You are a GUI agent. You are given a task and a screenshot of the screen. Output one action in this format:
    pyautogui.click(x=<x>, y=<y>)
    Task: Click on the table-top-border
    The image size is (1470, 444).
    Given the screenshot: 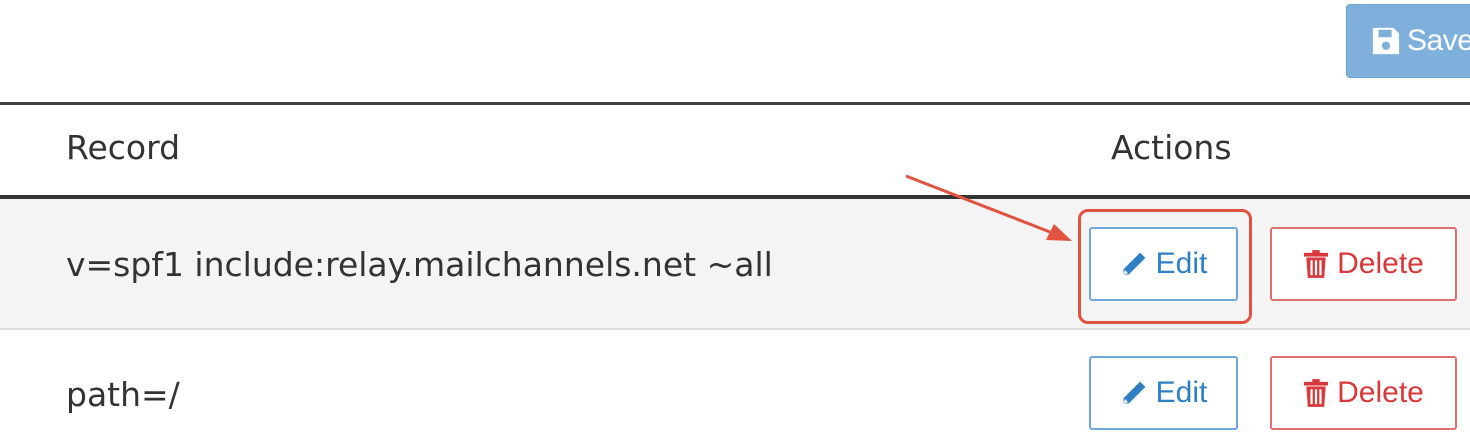 What is the action you would take?
    pyautogui.click(x=735, y=103)
    